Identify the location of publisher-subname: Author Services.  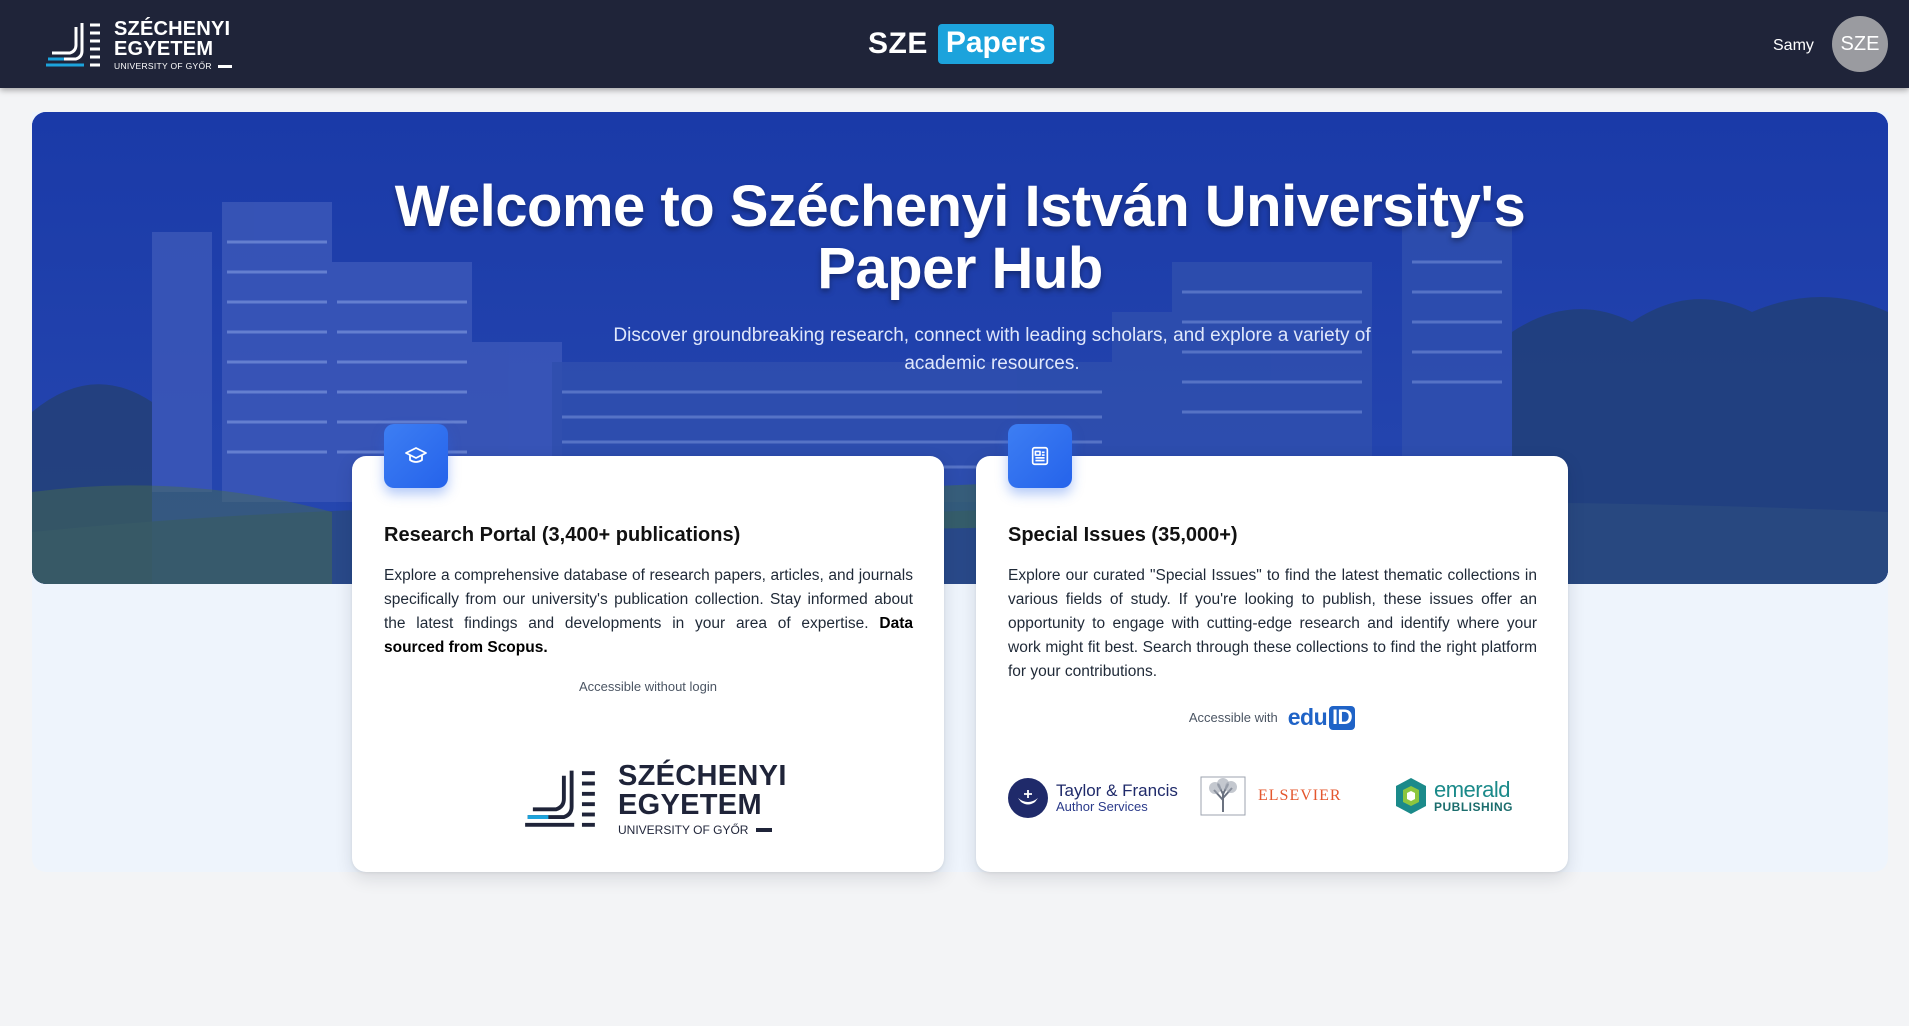
(1102, 807).